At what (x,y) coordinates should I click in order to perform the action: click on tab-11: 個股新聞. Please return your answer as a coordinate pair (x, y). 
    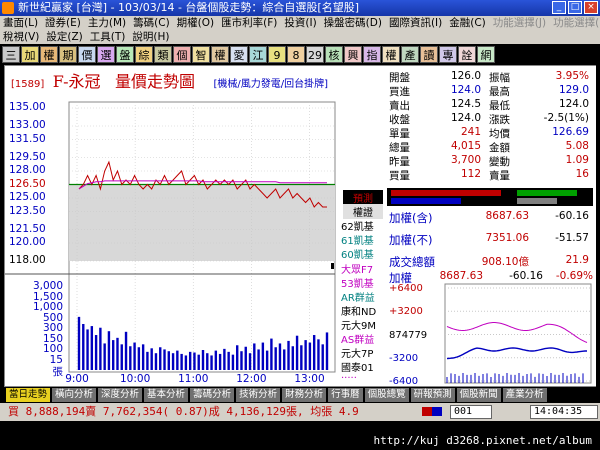
    Looking at the image, I should click on (478, 395).